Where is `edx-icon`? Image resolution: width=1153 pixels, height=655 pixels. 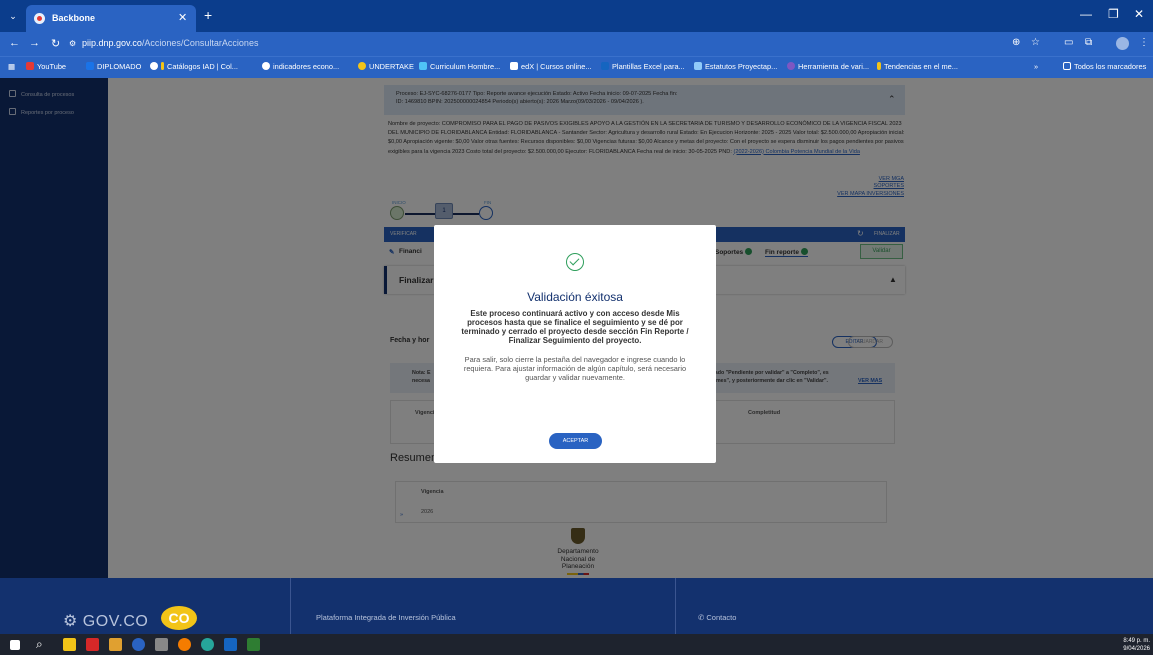 edx-icon is located at coordinates (514, 66).